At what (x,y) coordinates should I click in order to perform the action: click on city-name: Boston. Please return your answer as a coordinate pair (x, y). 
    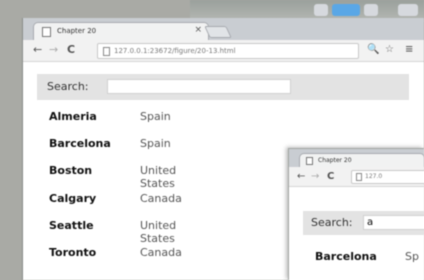
    Looking at the image, I should click on (71, 171).